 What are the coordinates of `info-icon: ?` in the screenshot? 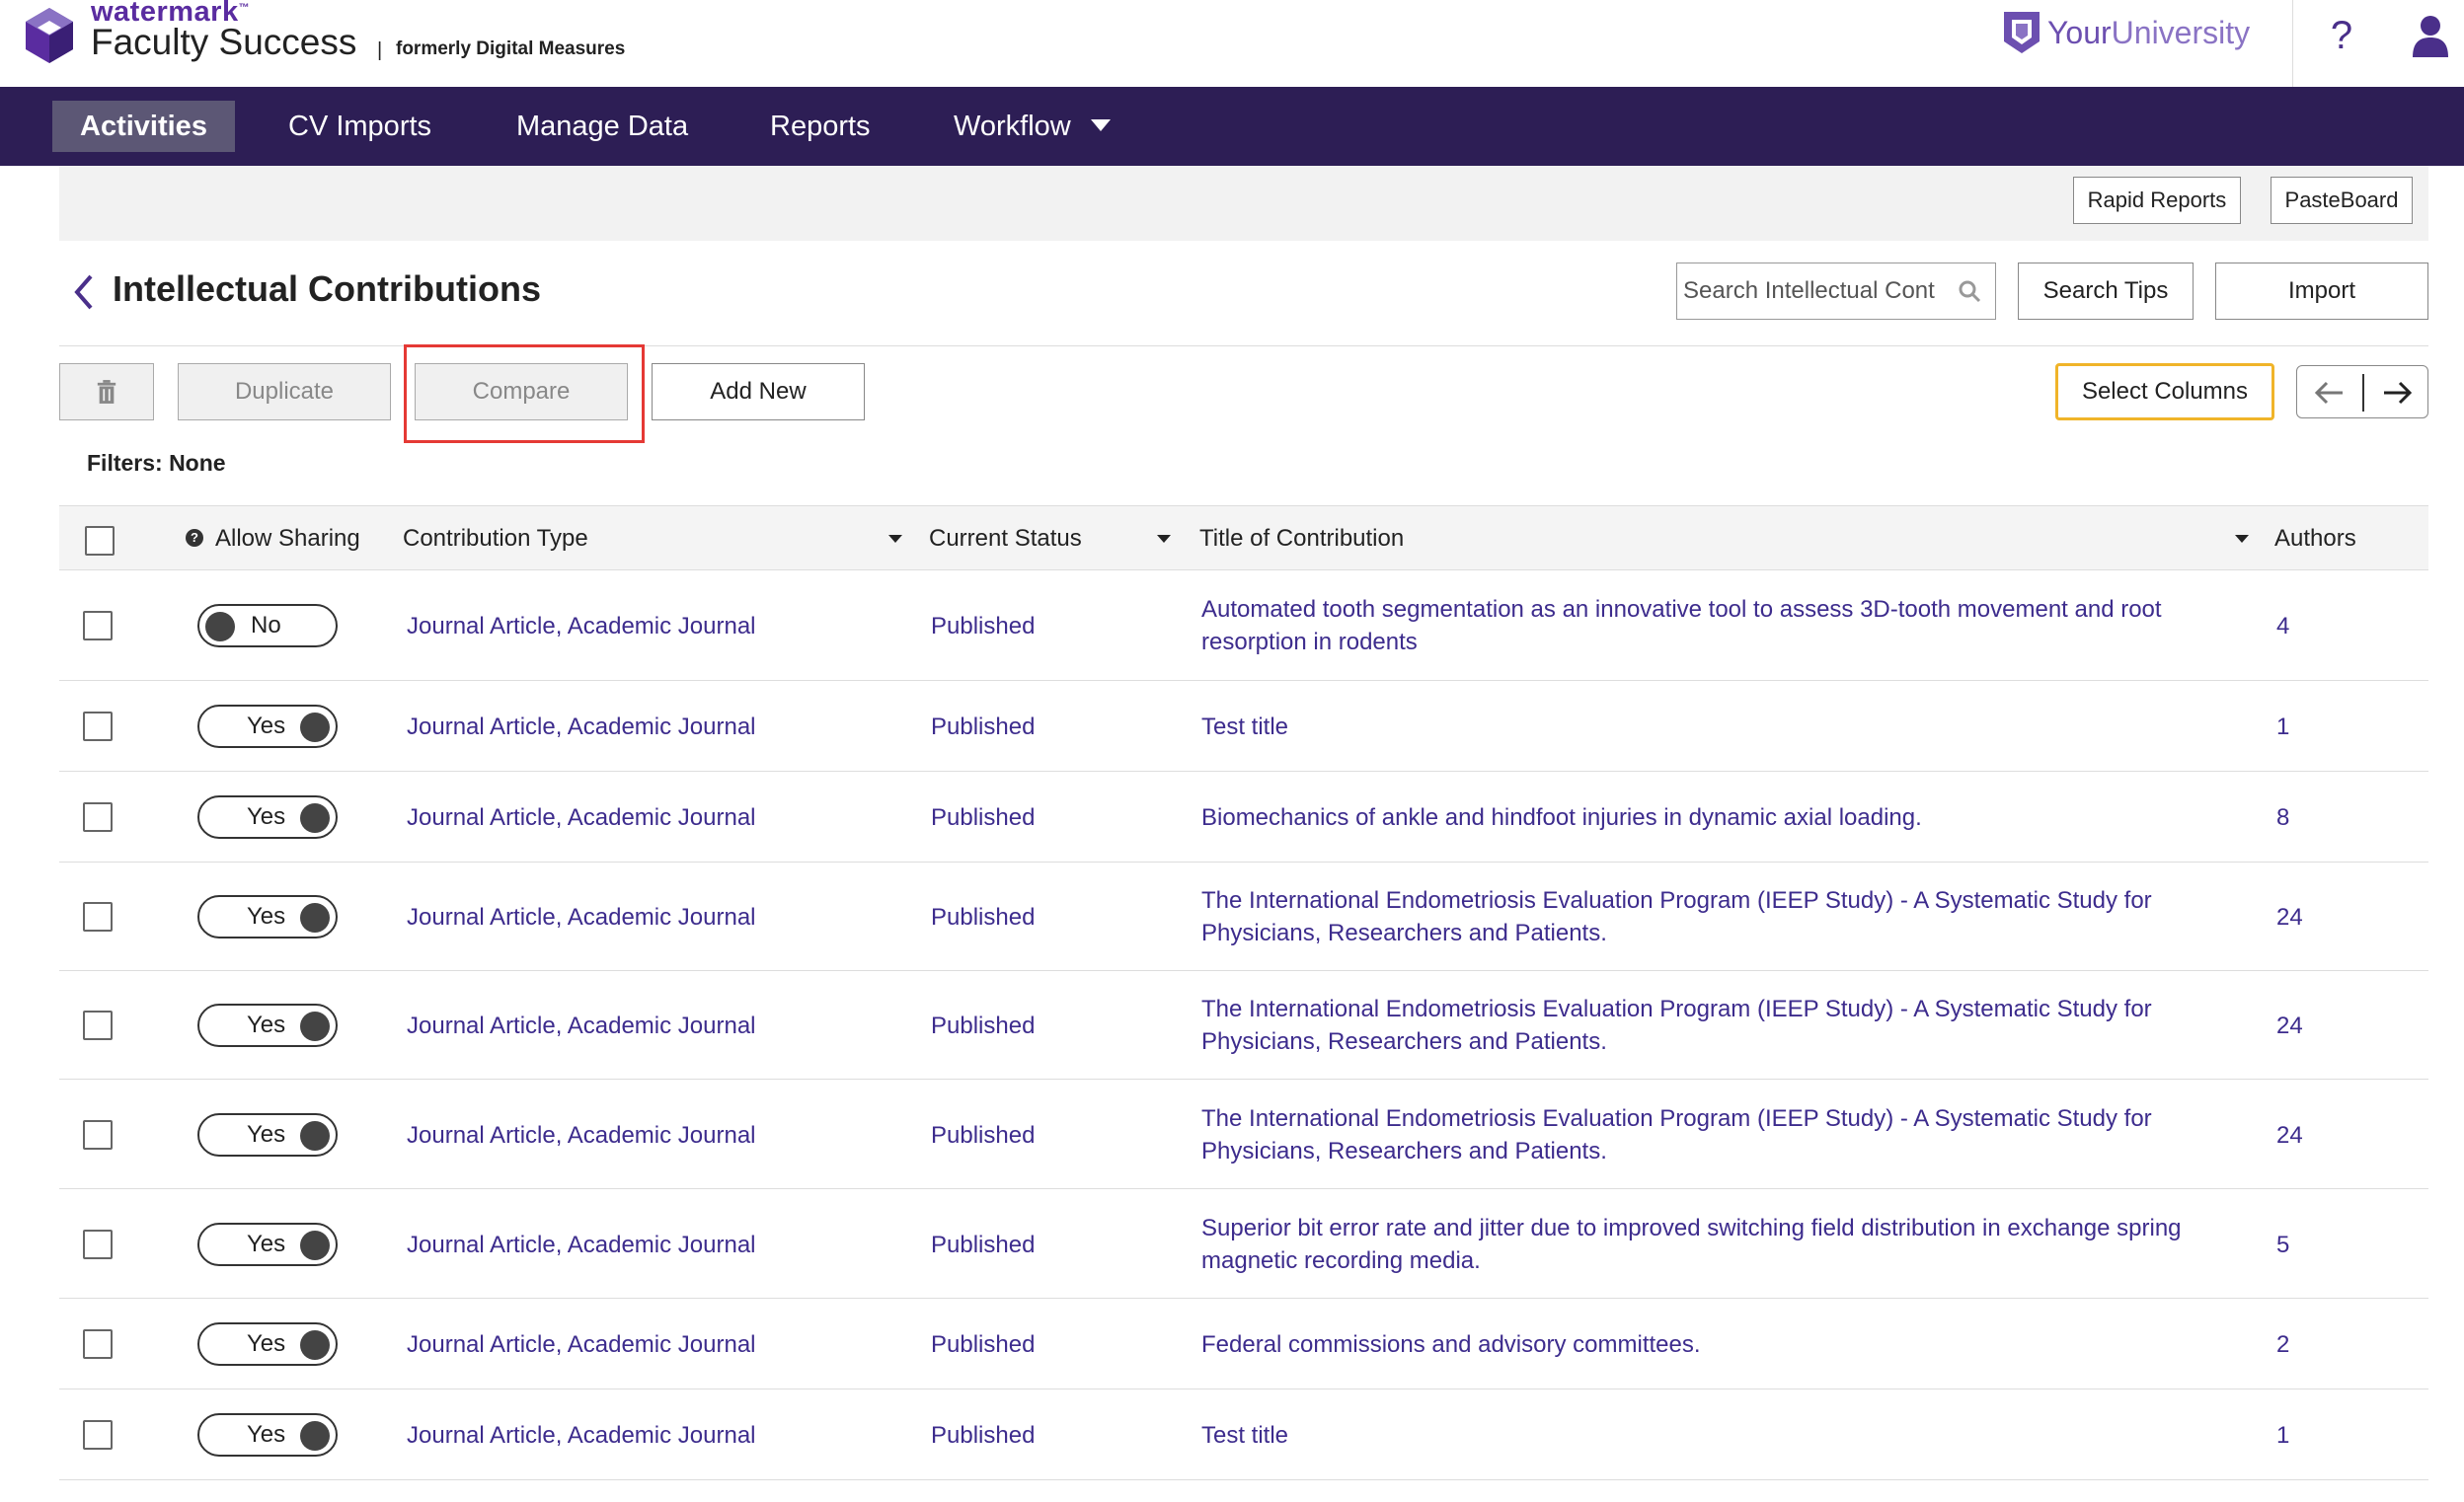 It's located at (194, 538).